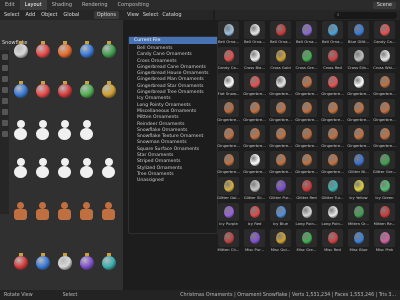  What do you see at coordinates (173, 80) in the screenshot?
I see `catalog-item: Gingerbread Man Ornaments` at bounding box center [173, 80].